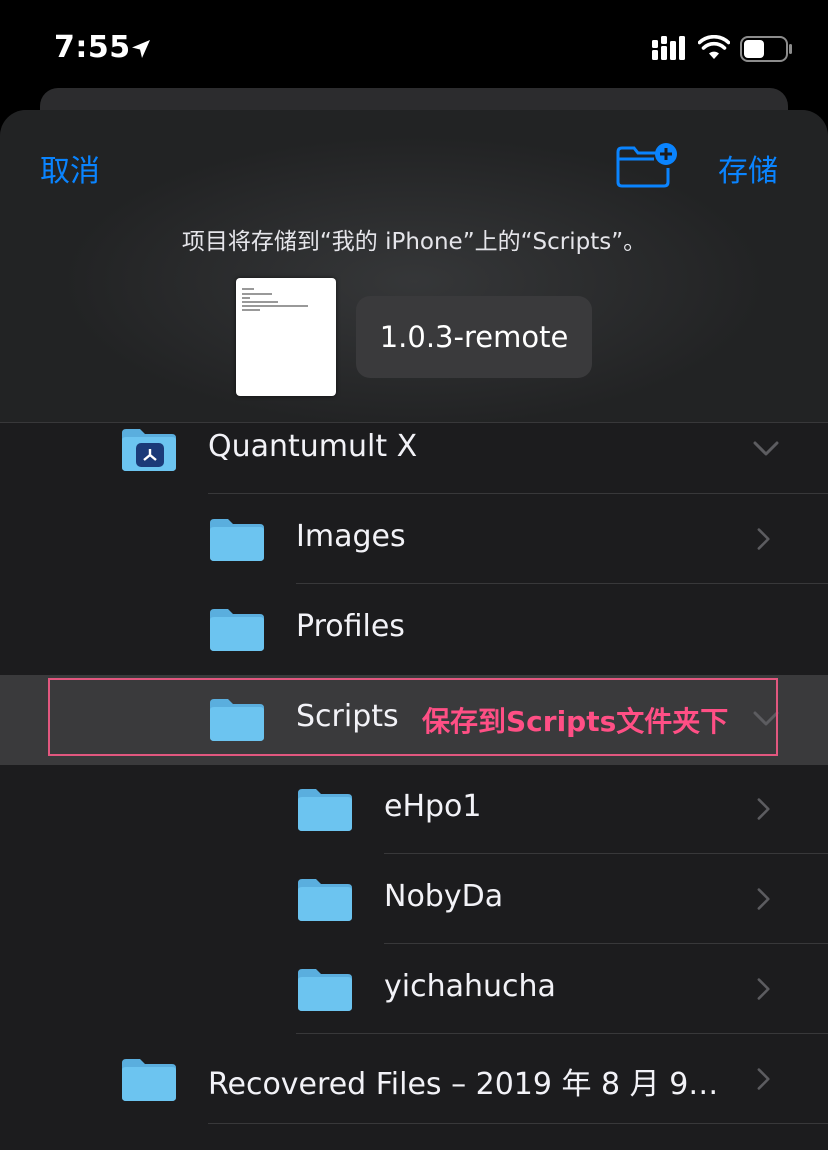 Image resolution: width=828 pixels, height=1150 pixels. I want to click on folder-row: Profiles, so click(414, 630).